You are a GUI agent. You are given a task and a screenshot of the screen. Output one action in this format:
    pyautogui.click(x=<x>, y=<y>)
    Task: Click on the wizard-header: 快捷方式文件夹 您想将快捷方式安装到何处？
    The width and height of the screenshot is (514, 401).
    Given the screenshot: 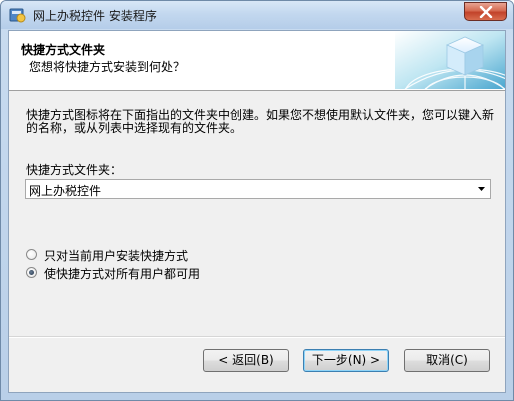 What is the action you would take?
    pyautogui.click(x=257, y=61)
    